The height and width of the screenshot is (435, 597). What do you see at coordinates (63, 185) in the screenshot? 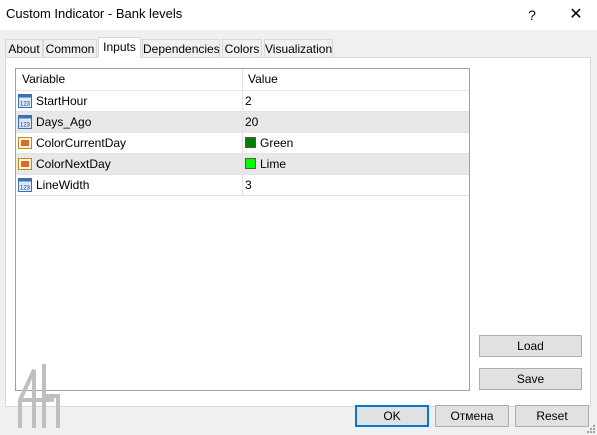
I see `row-variable: LineWidth` at bounding box center [63, 185].